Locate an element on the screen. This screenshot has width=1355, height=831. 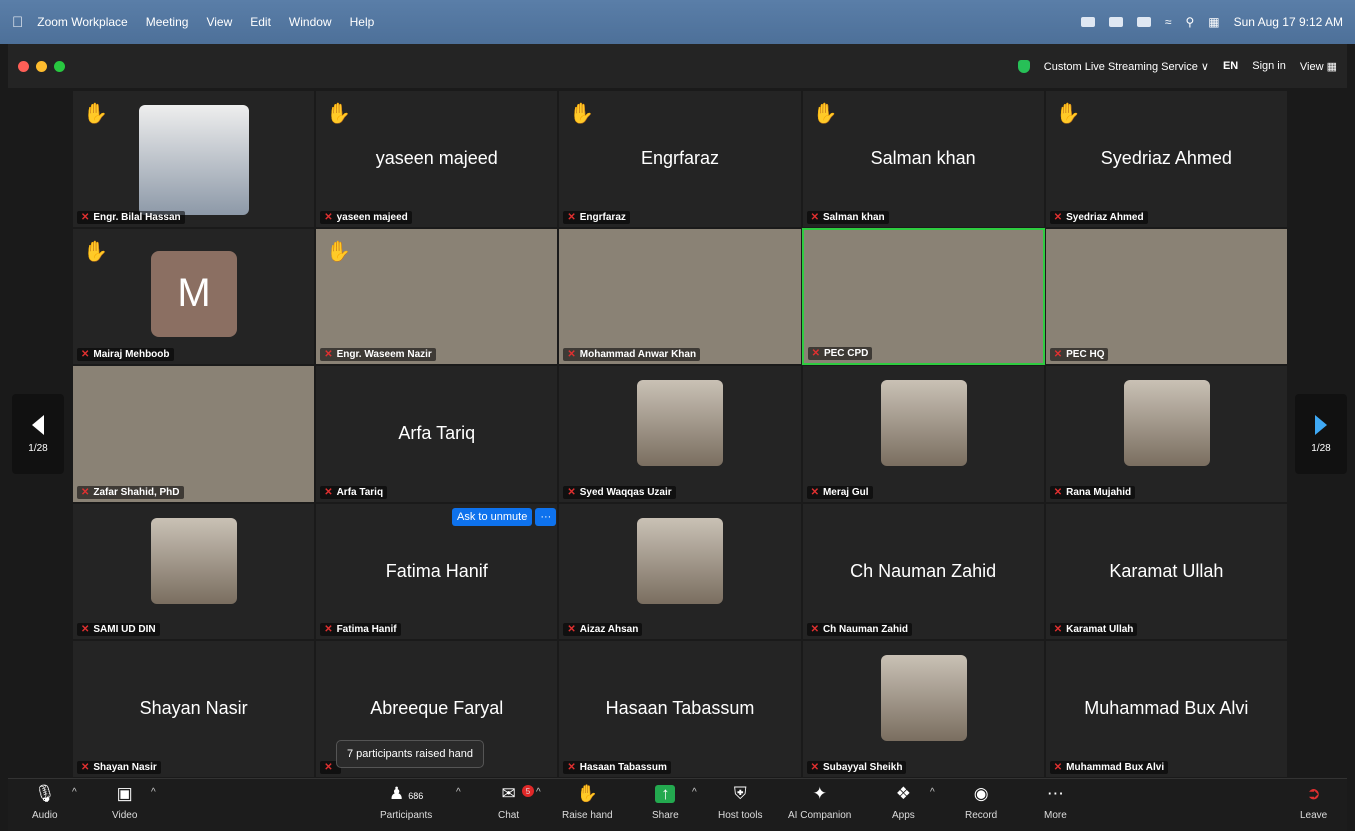
participants-button: ♟ 686 Participants is located at coordinates (406, 803).